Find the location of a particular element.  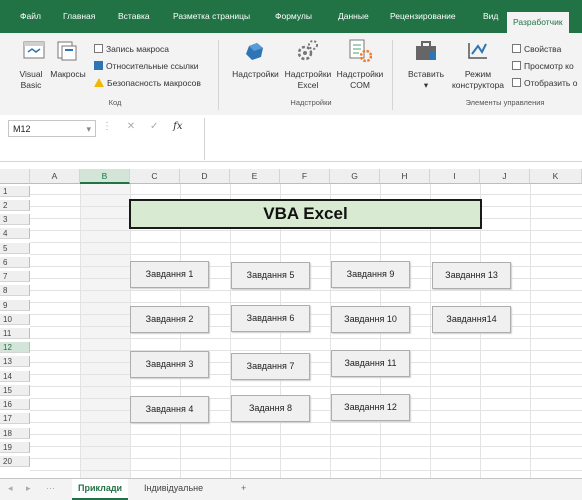

macros-icon is located at coordinates (67, 51).